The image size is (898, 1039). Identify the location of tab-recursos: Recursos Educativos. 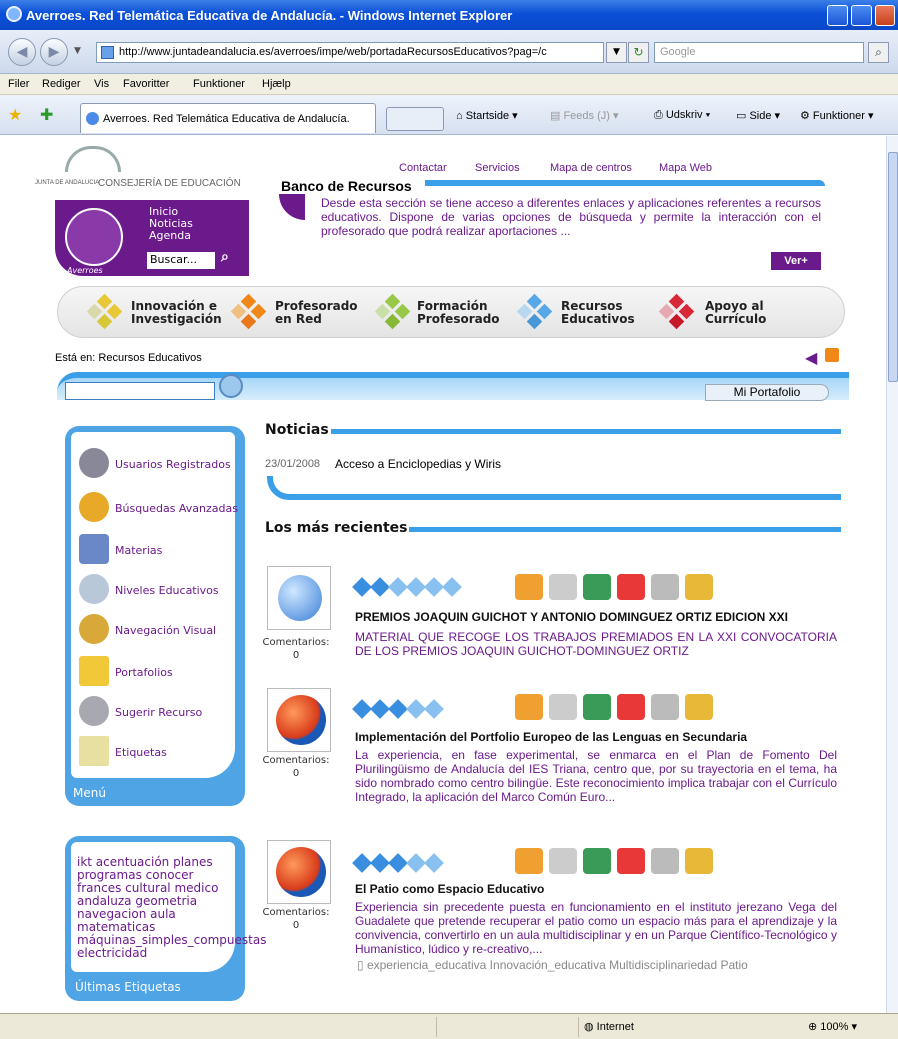
(598, 313).